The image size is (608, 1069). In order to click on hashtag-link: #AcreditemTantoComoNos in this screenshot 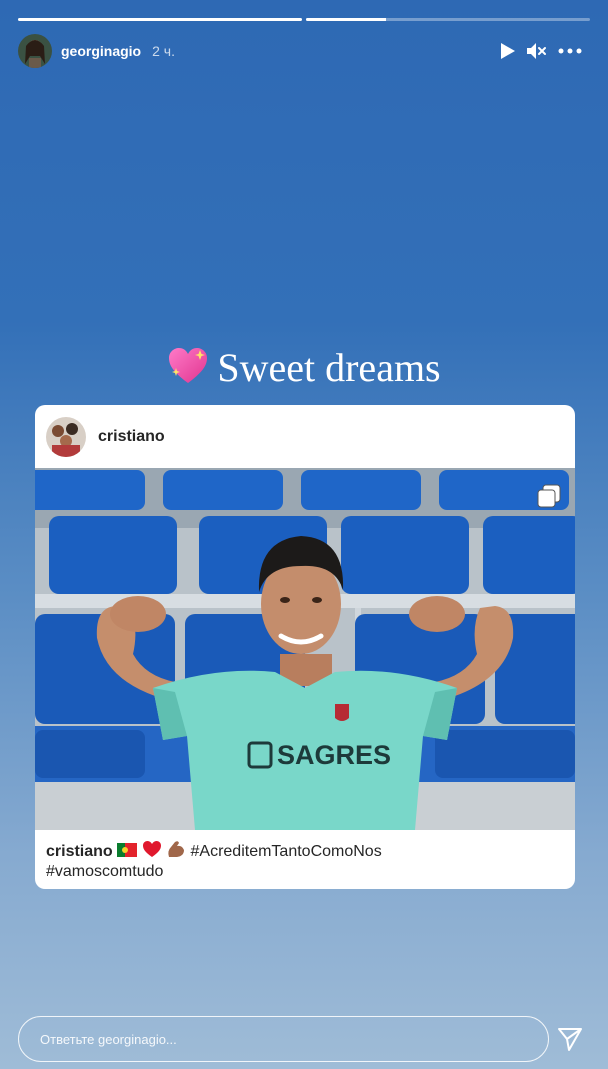, I will do `click(286, 851)`.